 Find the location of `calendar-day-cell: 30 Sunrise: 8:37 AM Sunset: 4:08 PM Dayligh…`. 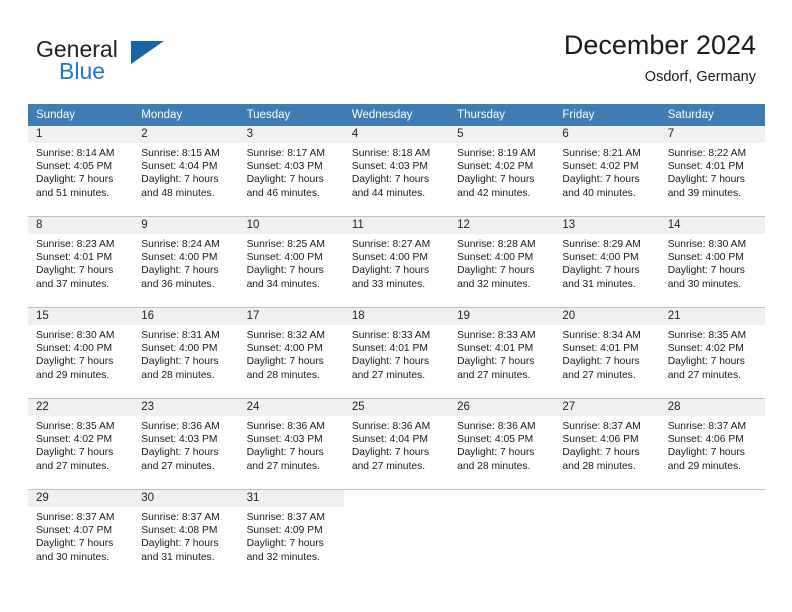

calendar-day-cell: 30 Sunrise: 8:37 AM Sunset: 4:08 PM Dayligh… is located at coordinates (186, 534).